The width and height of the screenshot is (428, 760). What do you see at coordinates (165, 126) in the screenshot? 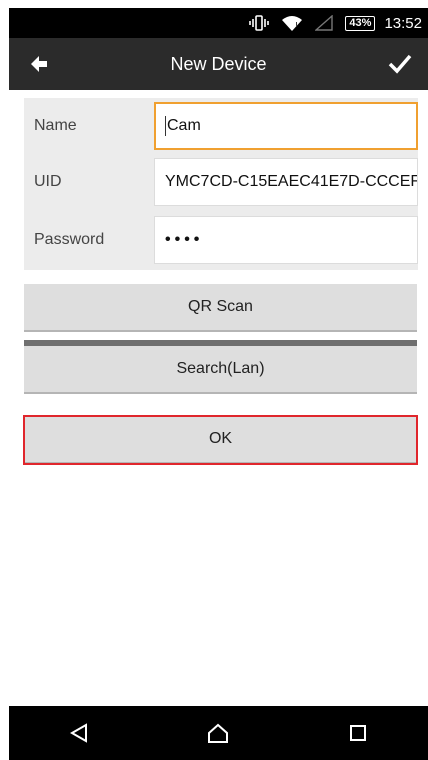
I see `text-cursor` at bounding box center [165, 126].